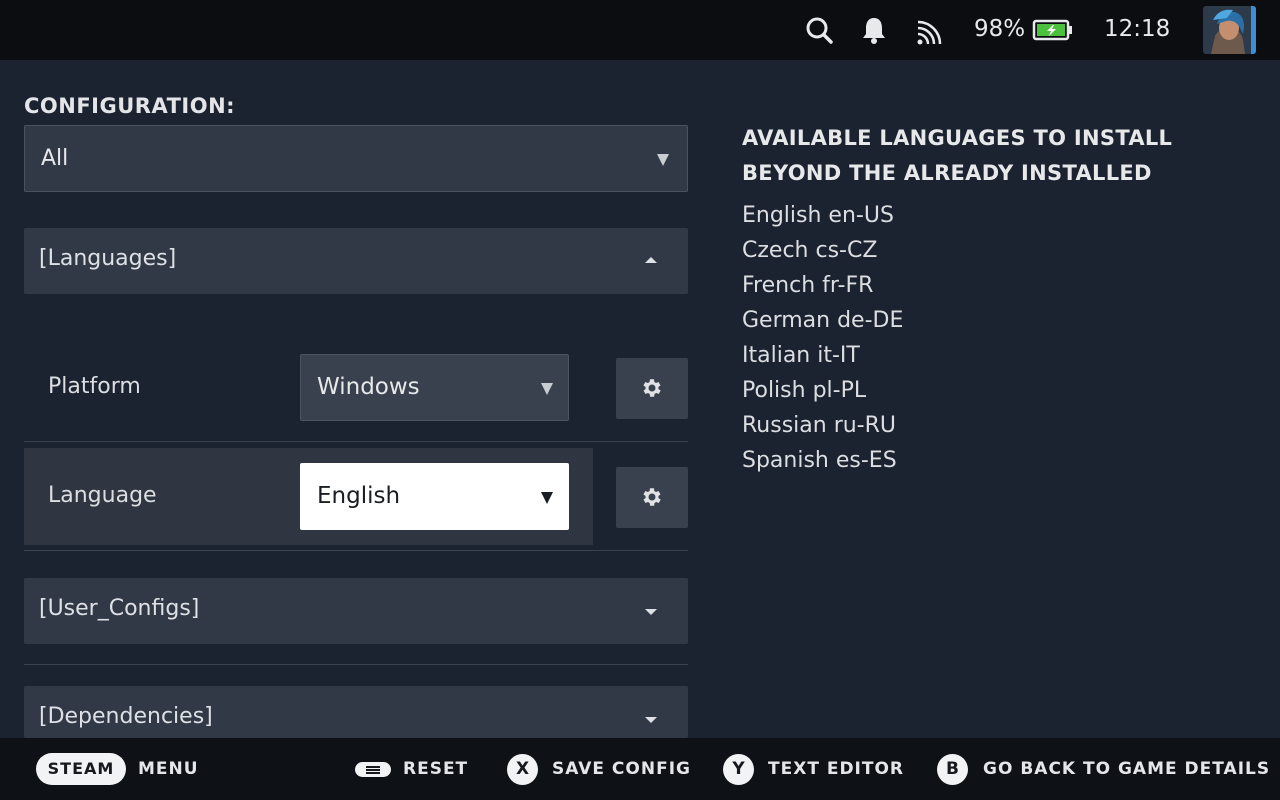 This screenshot has height=800, width=1280. Describe the element at coordinates (522, 769) in the screenshot. I see `x-button-icon: X` at that location.